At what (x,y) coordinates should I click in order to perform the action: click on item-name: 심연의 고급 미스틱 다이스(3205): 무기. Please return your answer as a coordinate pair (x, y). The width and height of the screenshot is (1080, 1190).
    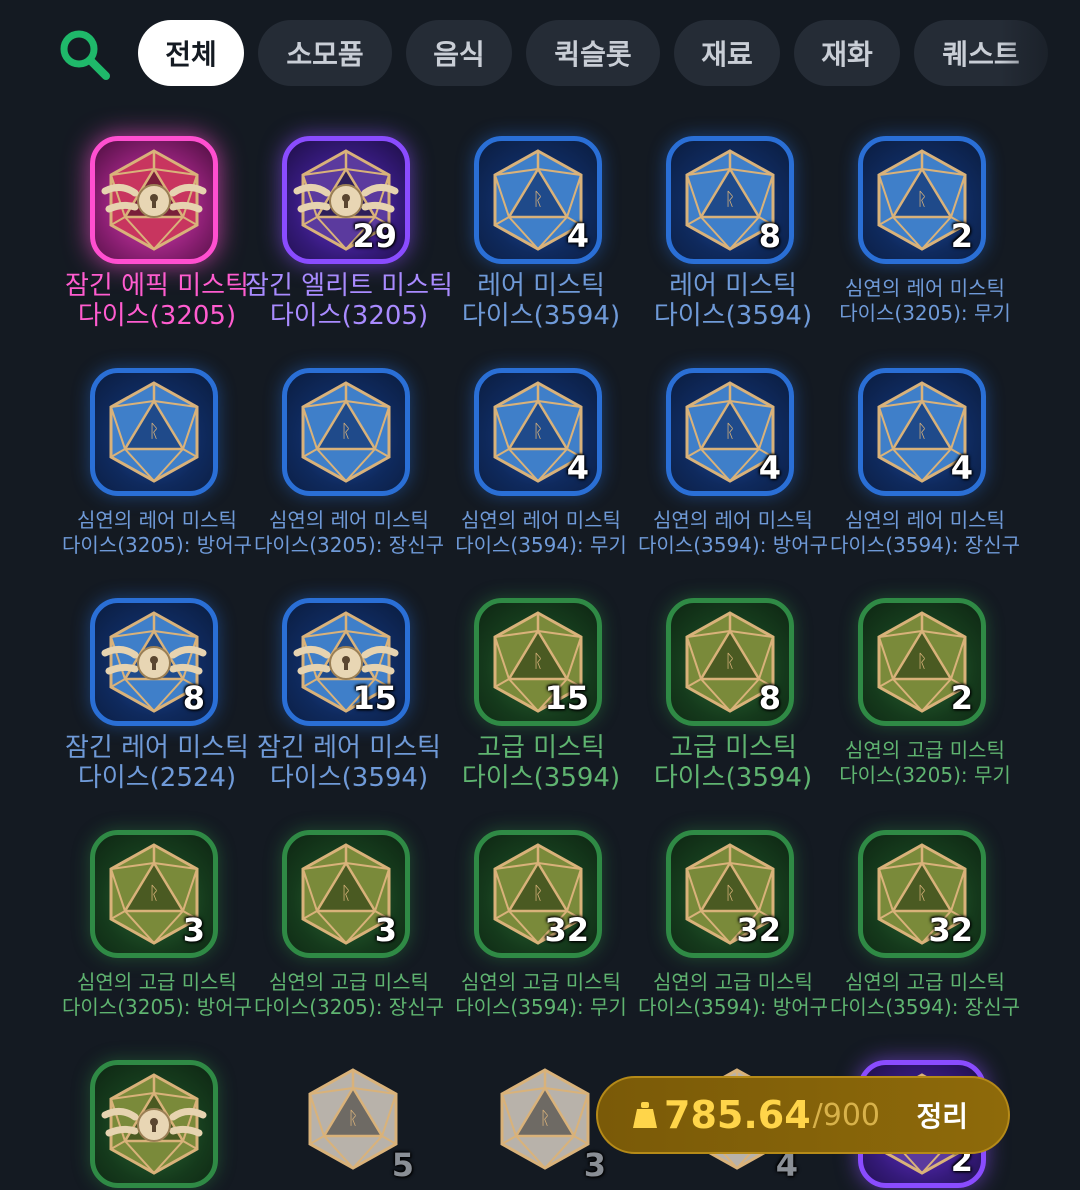
    Looking at the image, I should click on (925, 763).